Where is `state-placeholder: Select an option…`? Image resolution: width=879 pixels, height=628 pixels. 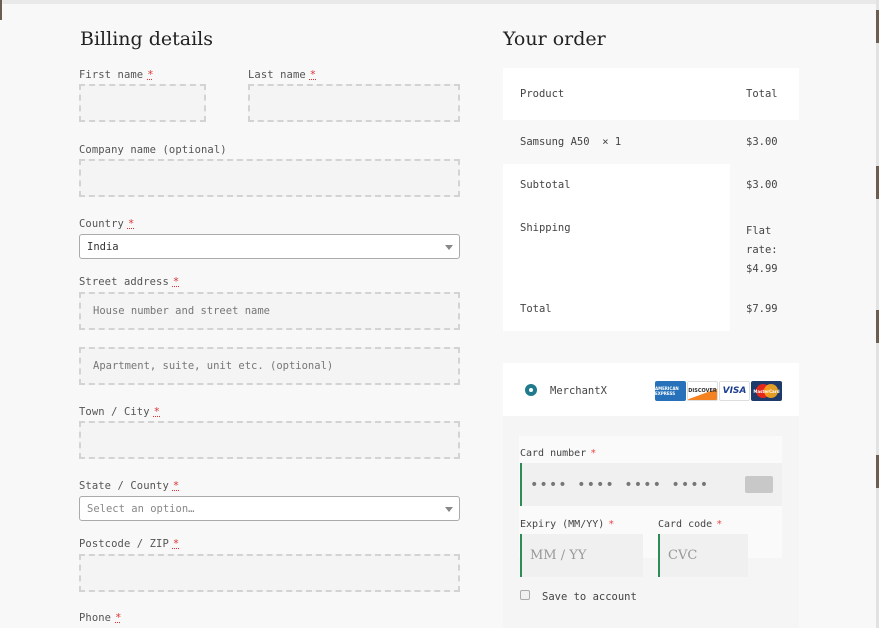
state-placeholder: Select an option… is located at coordinates (141, 508).